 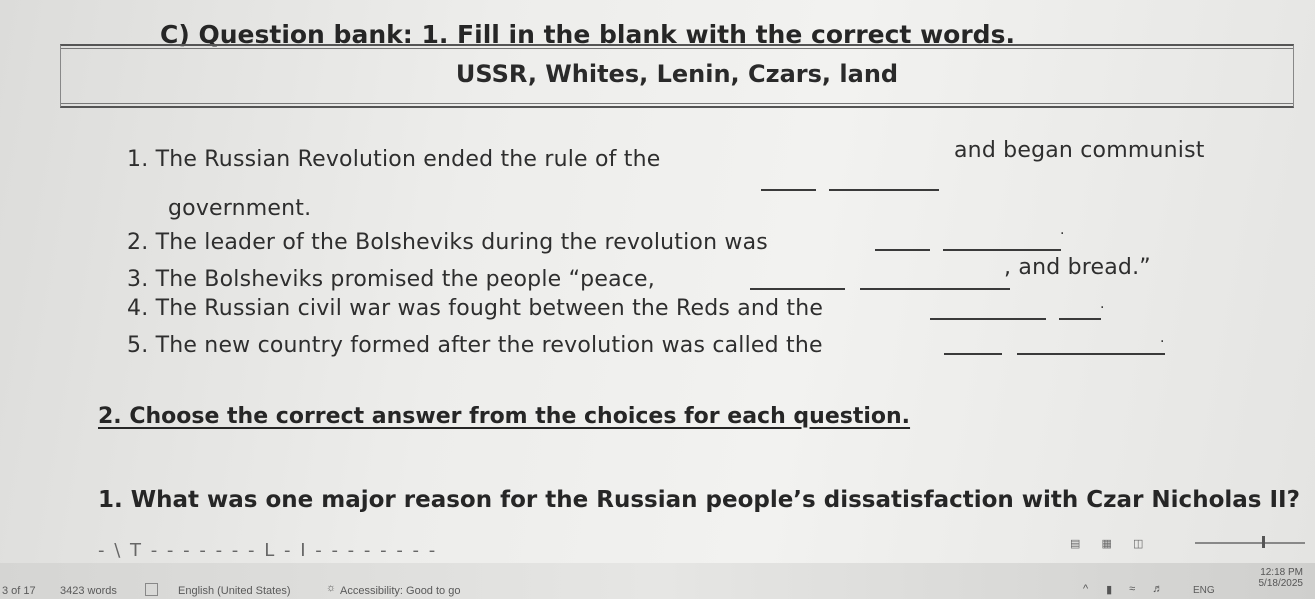 What do you see at coordinates (1281, 572) in the screenshot?
I see `clock-time: 12:18 PM` at bounding box center [1281, 572].